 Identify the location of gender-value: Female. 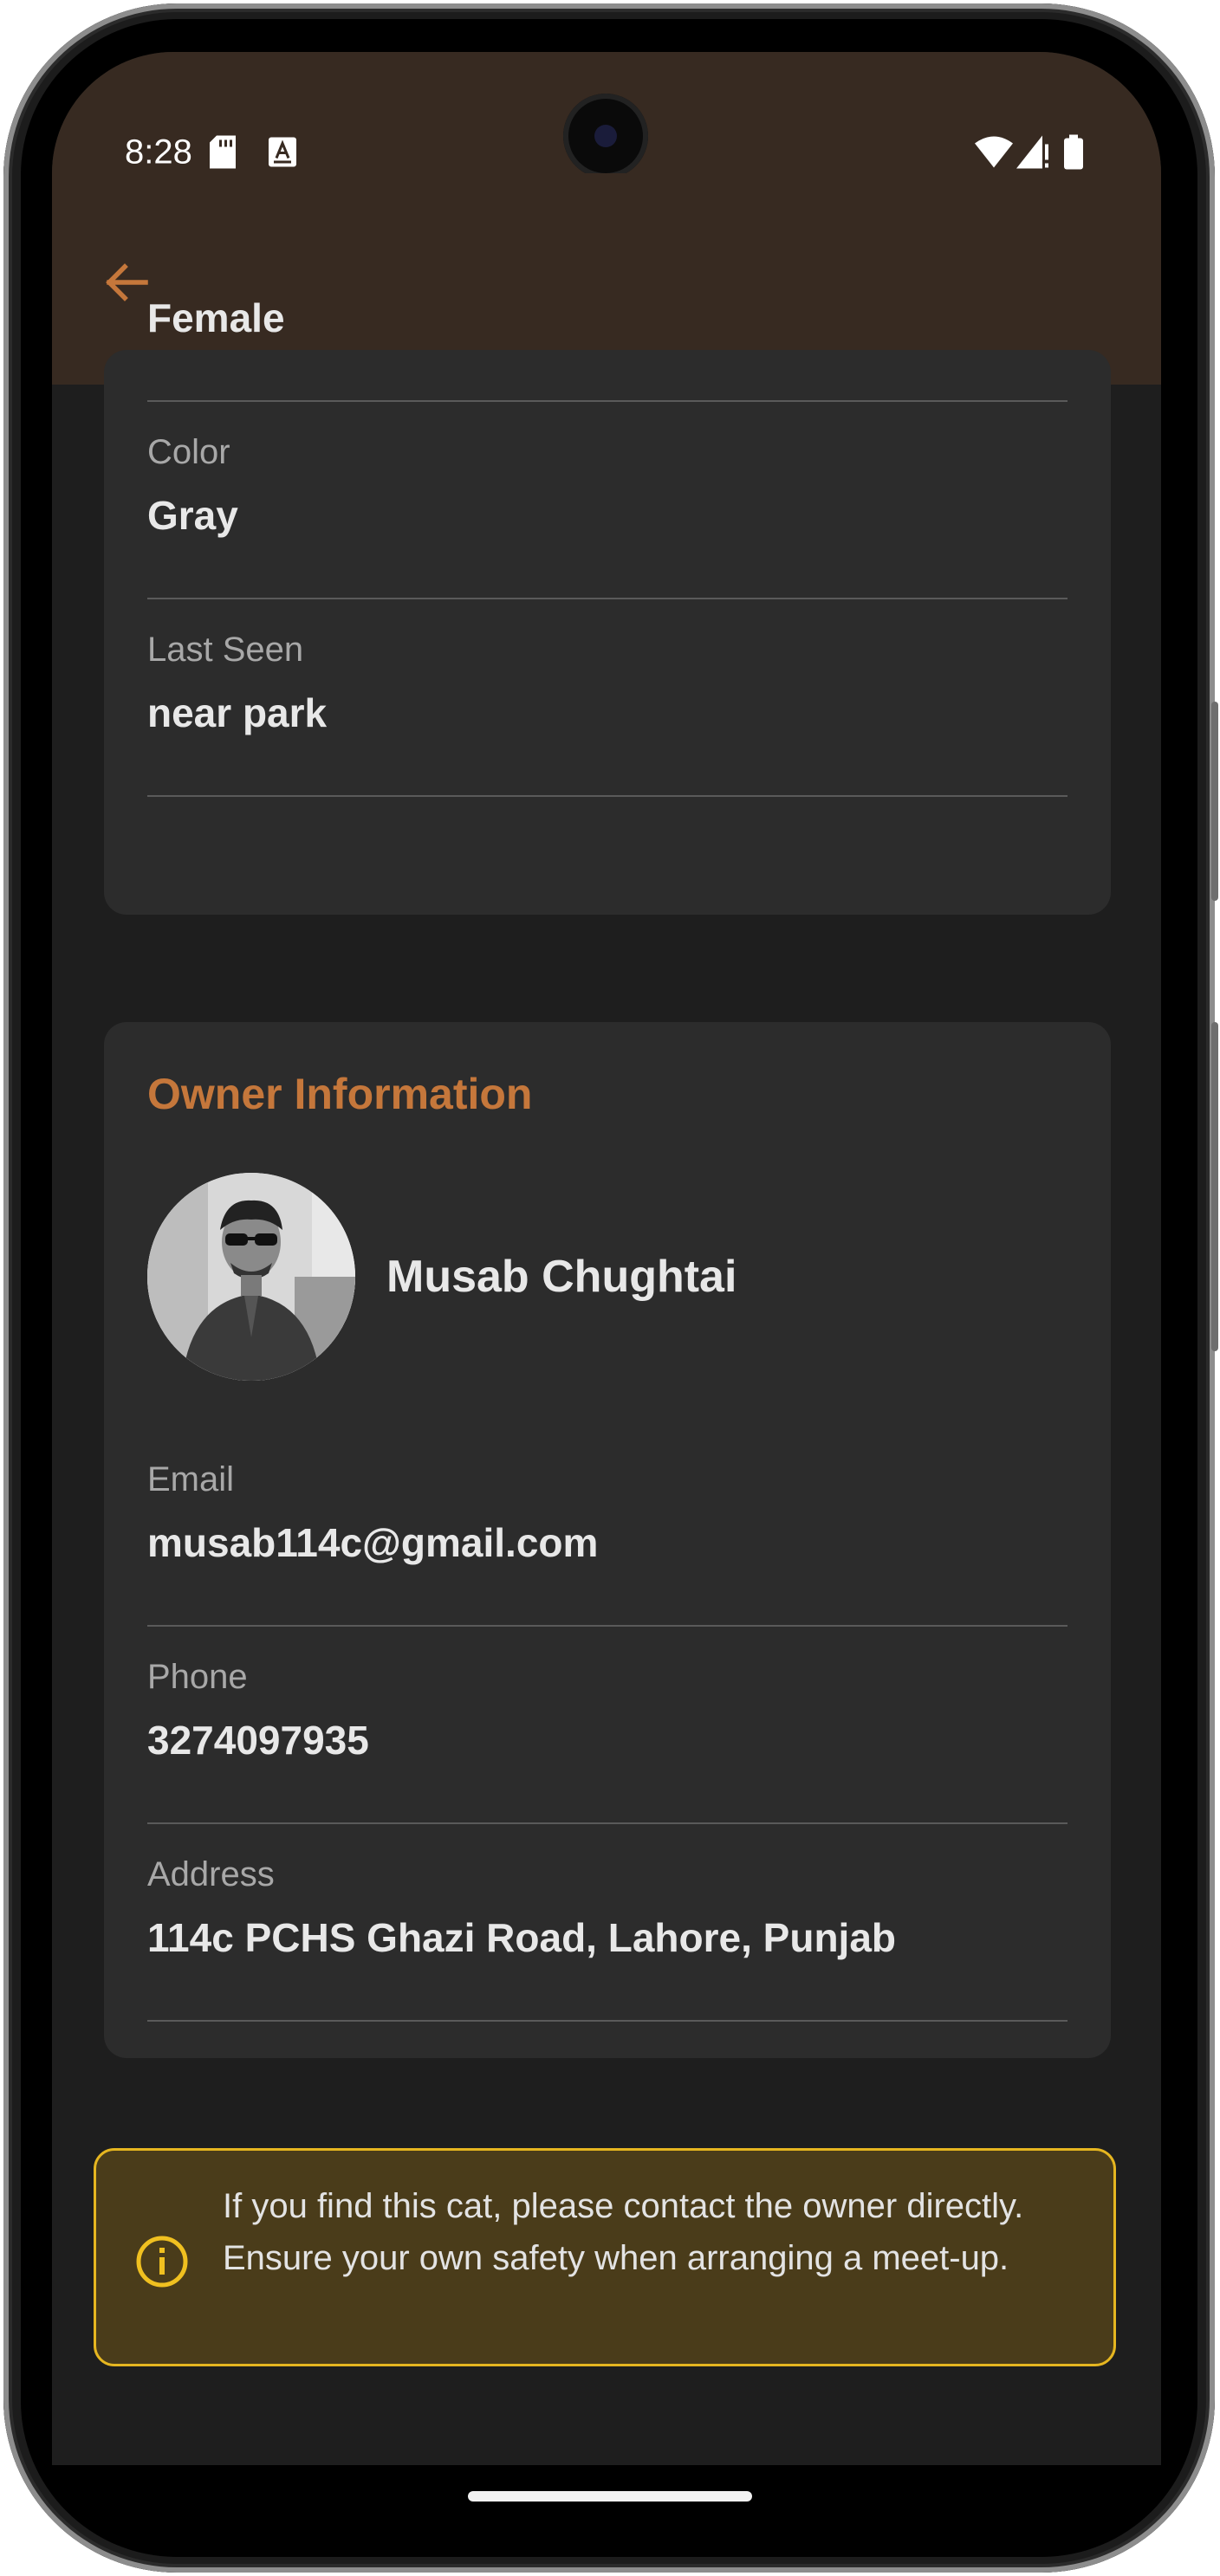
(216, 317).